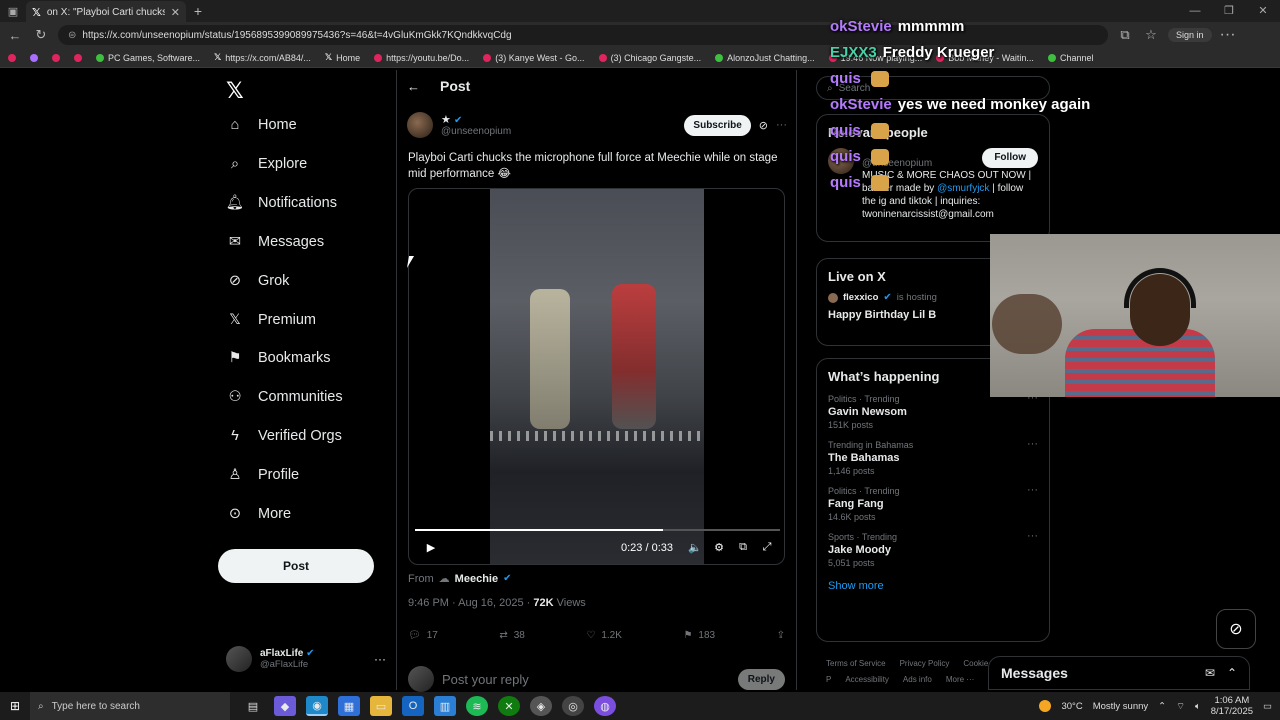 This screenshot has width=1280, height=720. What do you see at coordinates (719, 547) in the screenshot?
I see `settings-gear-icon: ⚙` at bounding box center [719, 547].